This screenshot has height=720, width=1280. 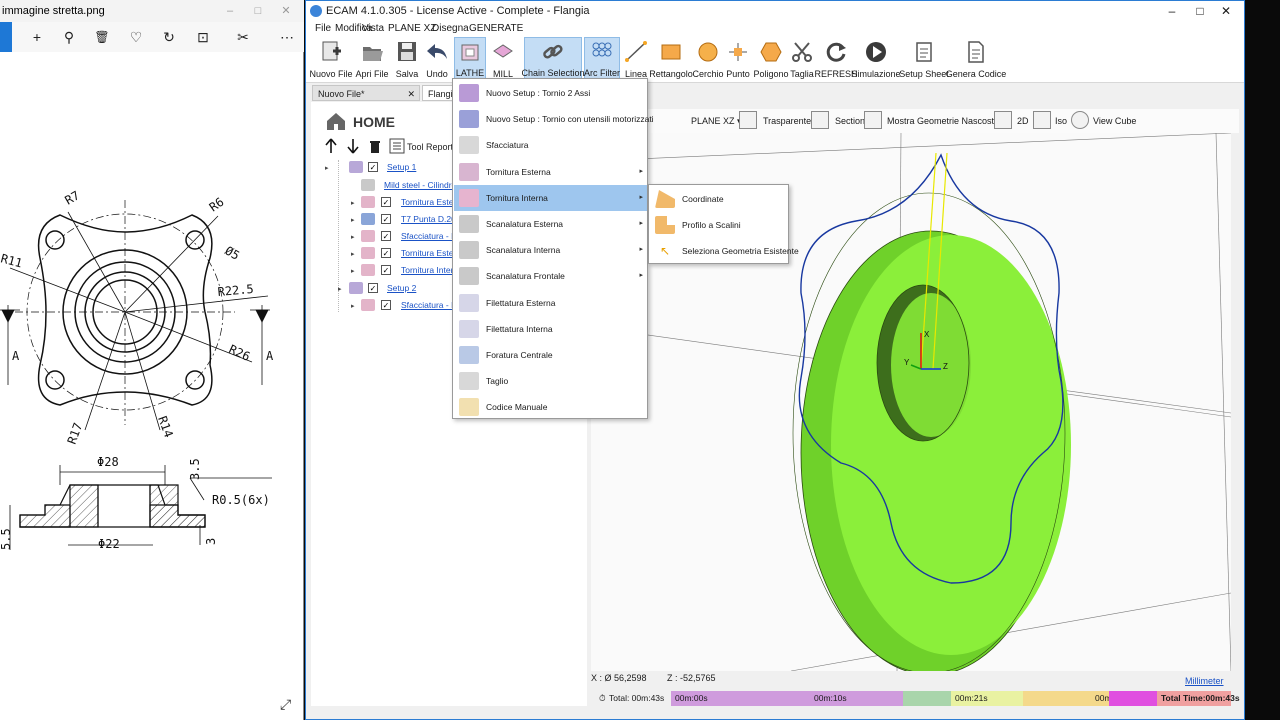 What do you see at coordinates (550, 172) in the screenshot?
I see `lathe-menu-item-3: Tornitura Esterna ▸` at bounding box center [550, 172].